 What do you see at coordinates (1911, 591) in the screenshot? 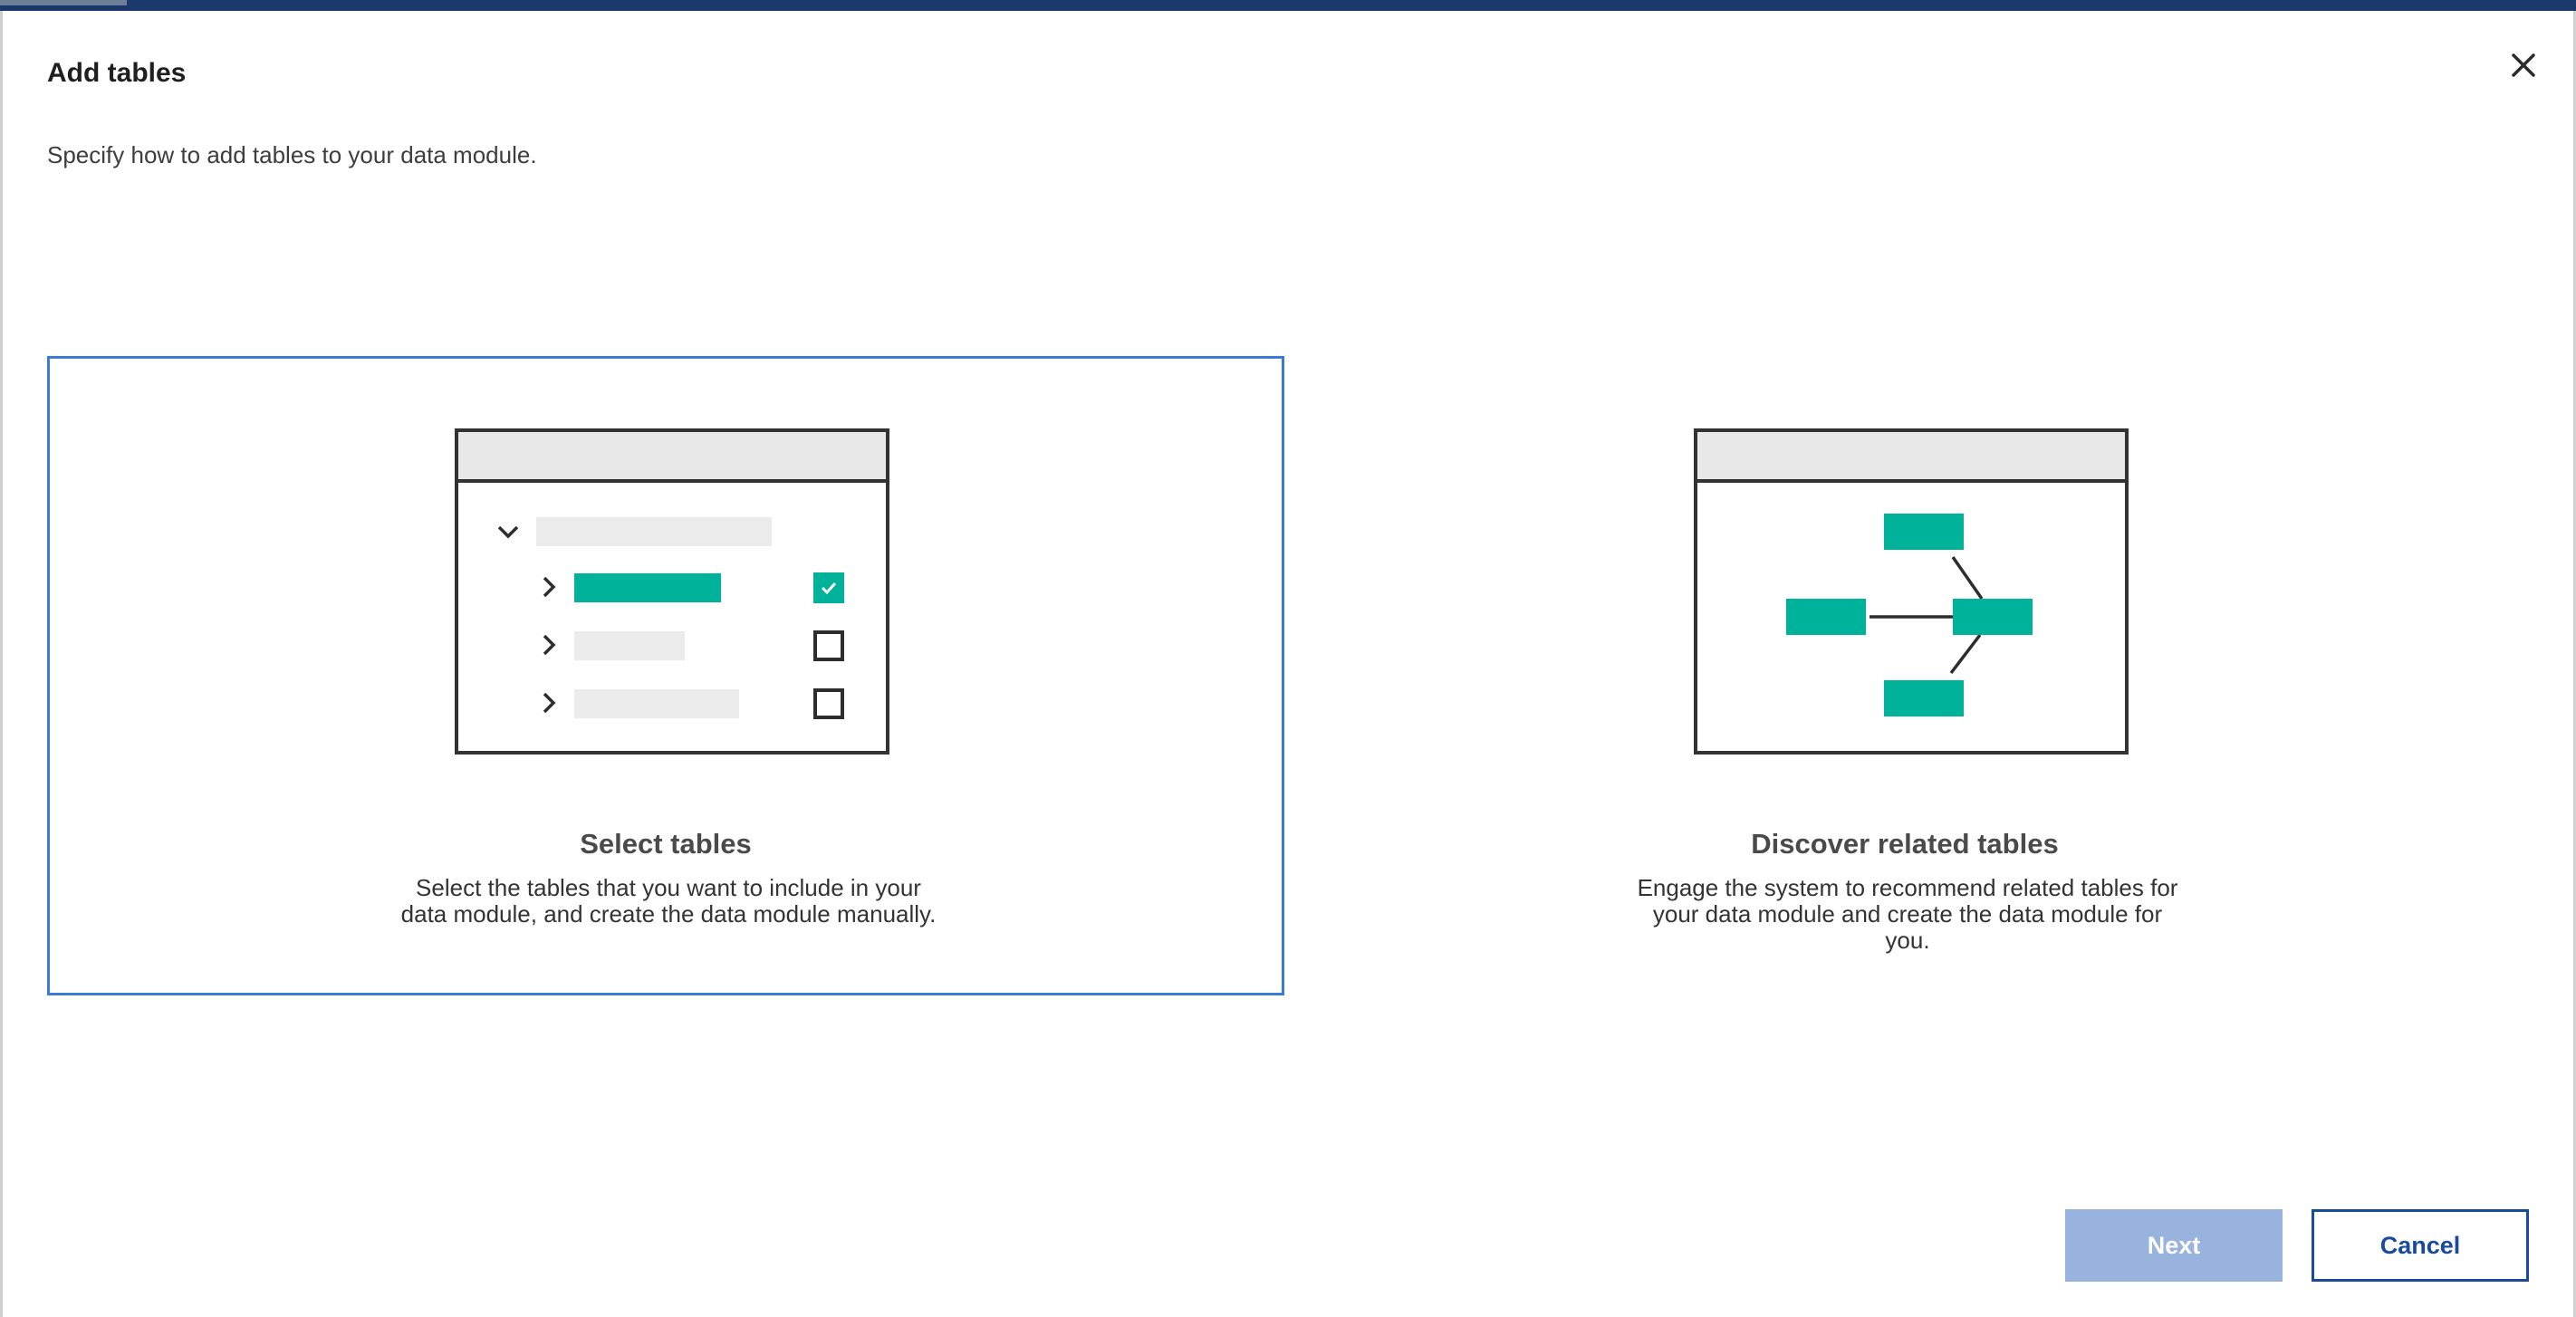
I see `relationship-graph-illustration` at bounding box center [1911, 591].